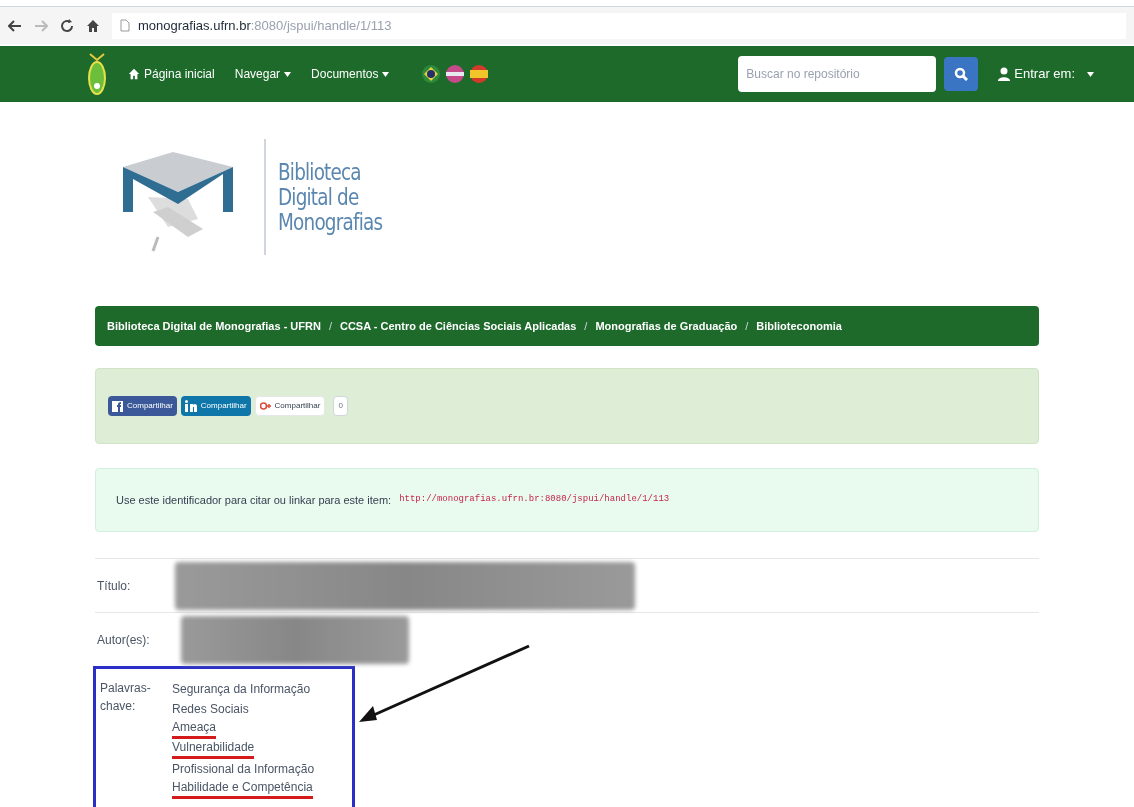 This screenshot has width=1134, height=807. Describe the element at coordinates (243, 769) in the screenshot. I see `keyword-link: Profissional da Informação` at that location.